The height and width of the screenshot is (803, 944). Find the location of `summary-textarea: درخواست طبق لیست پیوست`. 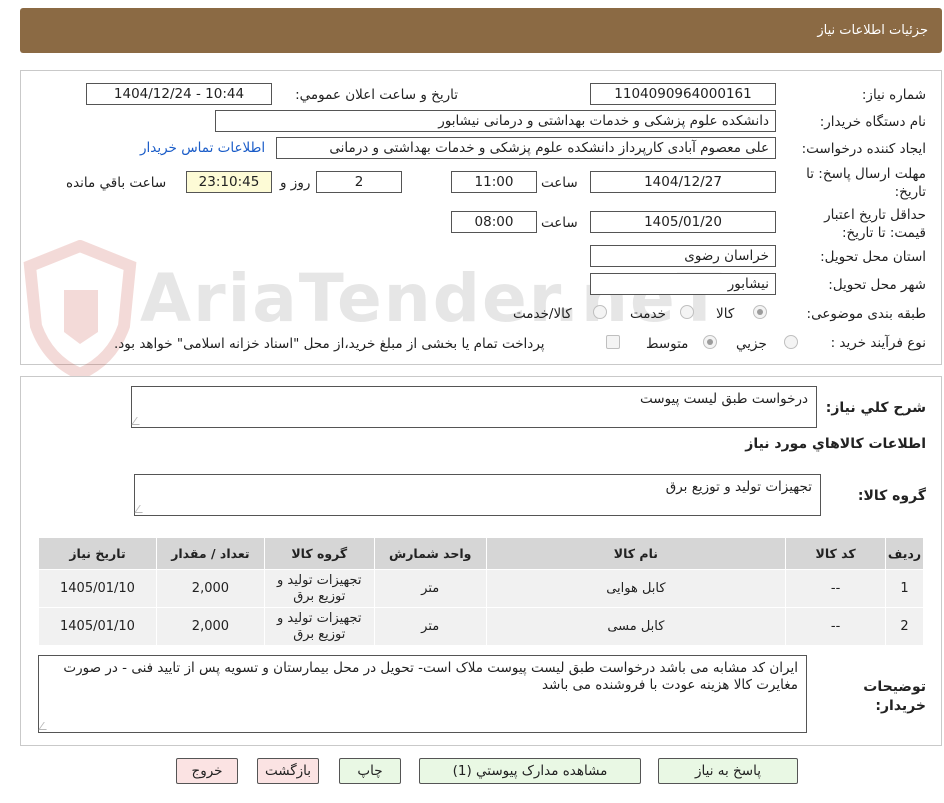

summary-textarea: درخواست طبق لیست پیوست is located at coordinates (474, 407).